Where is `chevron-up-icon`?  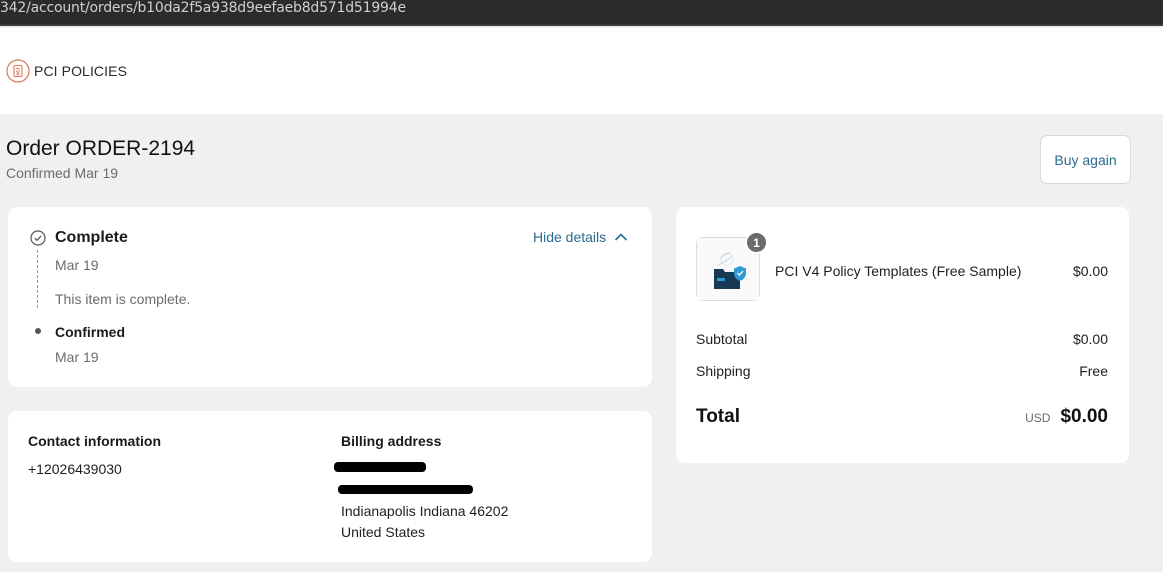
chevron-up-icon is located at coordinates (621, 237).